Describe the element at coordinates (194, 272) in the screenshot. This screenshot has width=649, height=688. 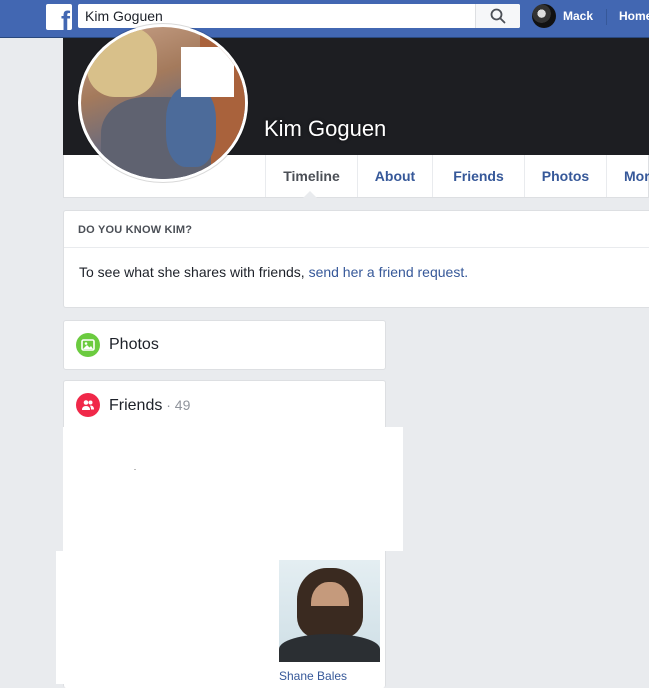
I see `prompt-text: To see what she shares with friends,` at that location.